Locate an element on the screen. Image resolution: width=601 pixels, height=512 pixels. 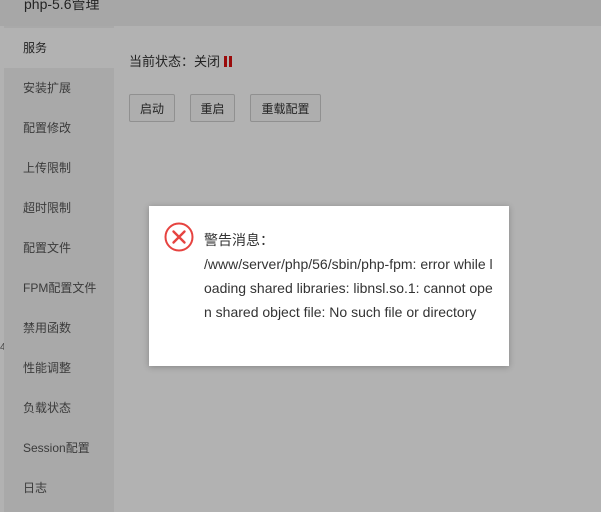
dialog-title: 警告消息： is located at coordinates (239, 240).